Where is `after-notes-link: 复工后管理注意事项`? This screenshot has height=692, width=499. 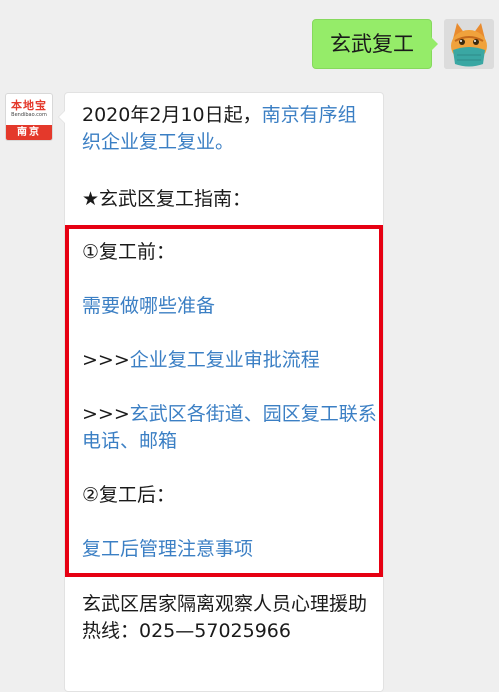 after-notes-link: 复工后管理注意事项 is located at coordinates (230, 549).